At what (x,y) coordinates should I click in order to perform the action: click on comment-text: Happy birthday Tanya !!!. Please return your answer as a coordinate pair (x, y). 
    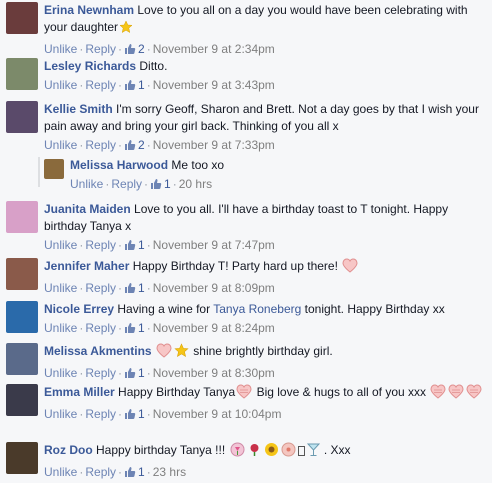
    Looking at the image, I should click on (161, 450).